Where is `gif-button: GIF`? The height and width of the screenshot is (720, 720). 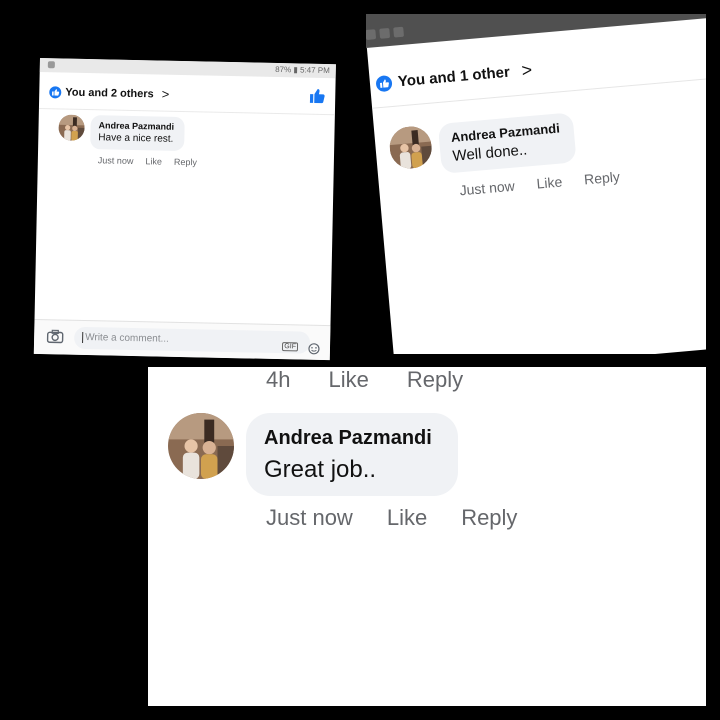
gif-button: GIF is located at coordinates (290, 347).